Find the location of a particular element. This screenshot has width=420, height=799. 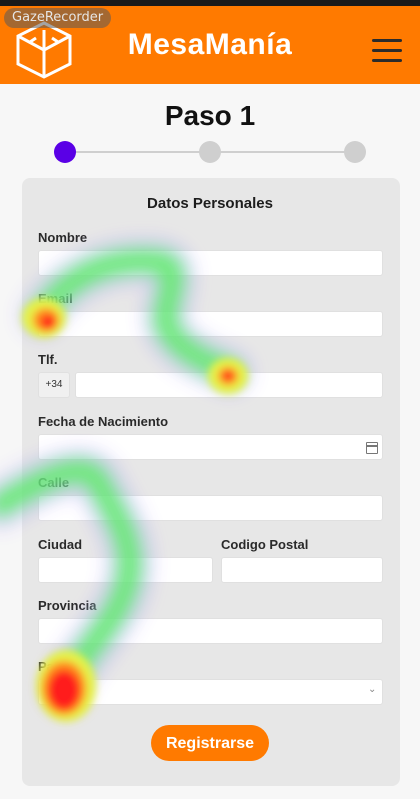

calle-label: Calle is located at coordinates (54, 482).